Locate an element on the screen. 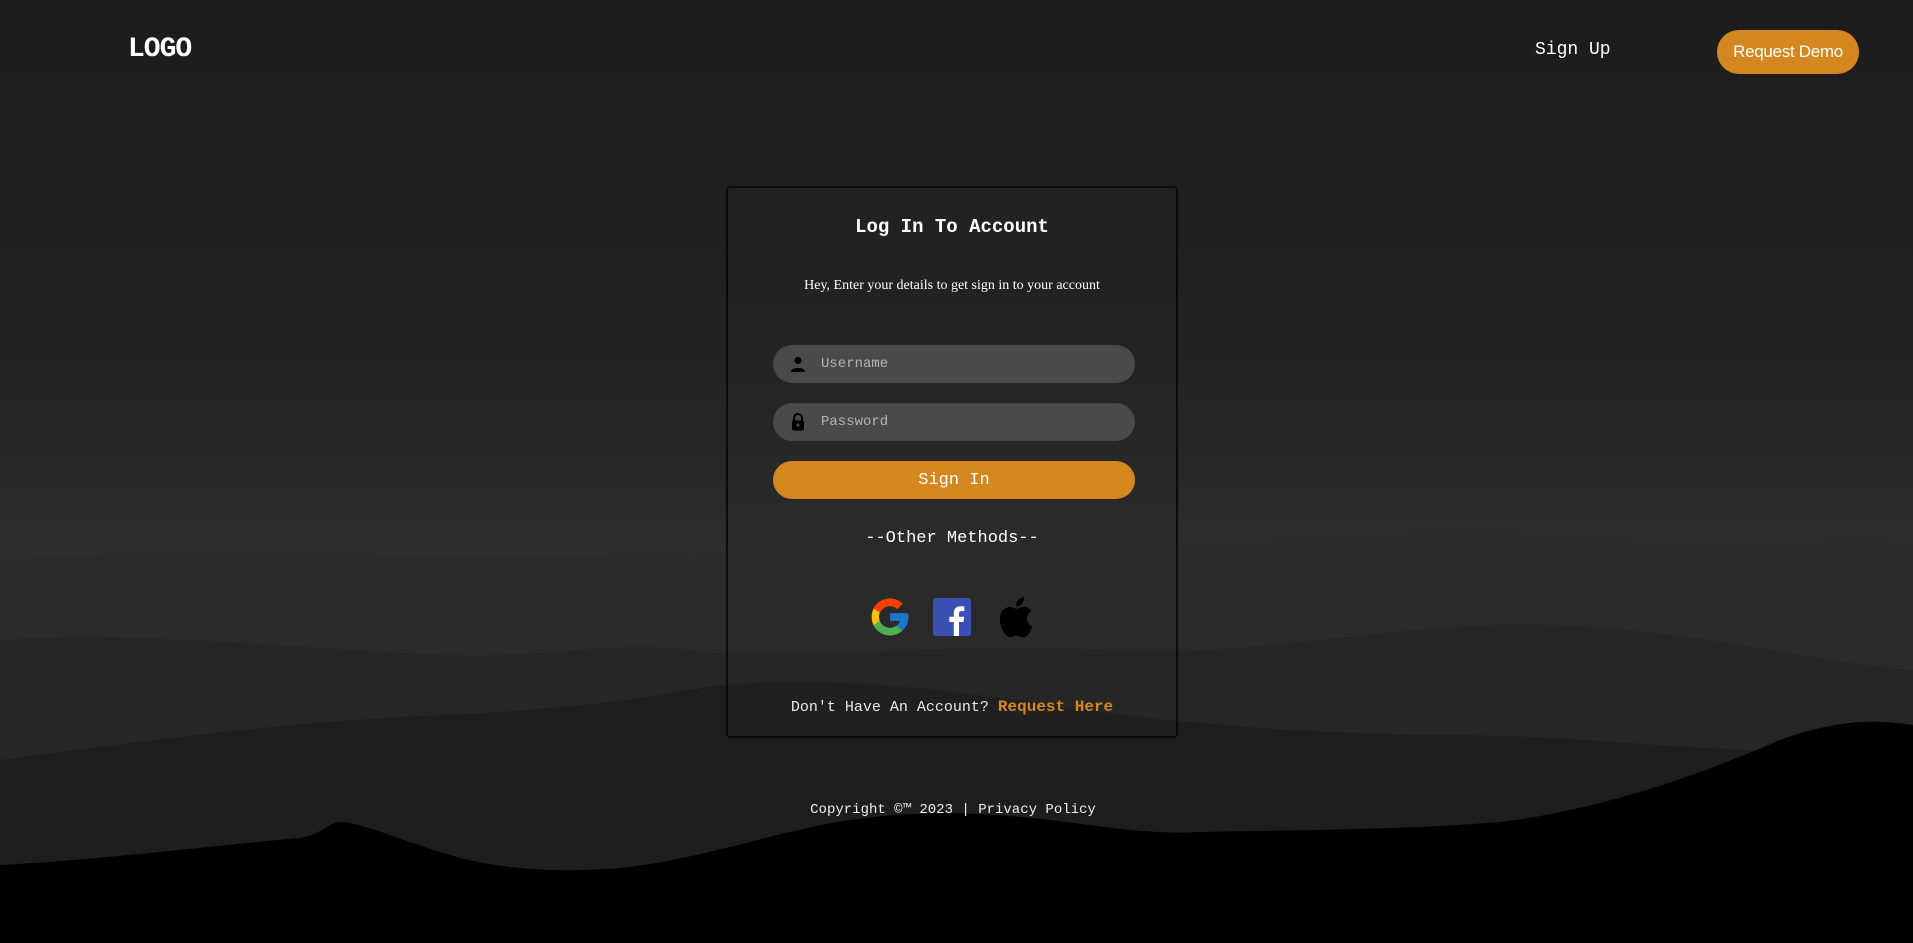 The image size is (1913, 943). username-field is located at coordinates (954, 364).